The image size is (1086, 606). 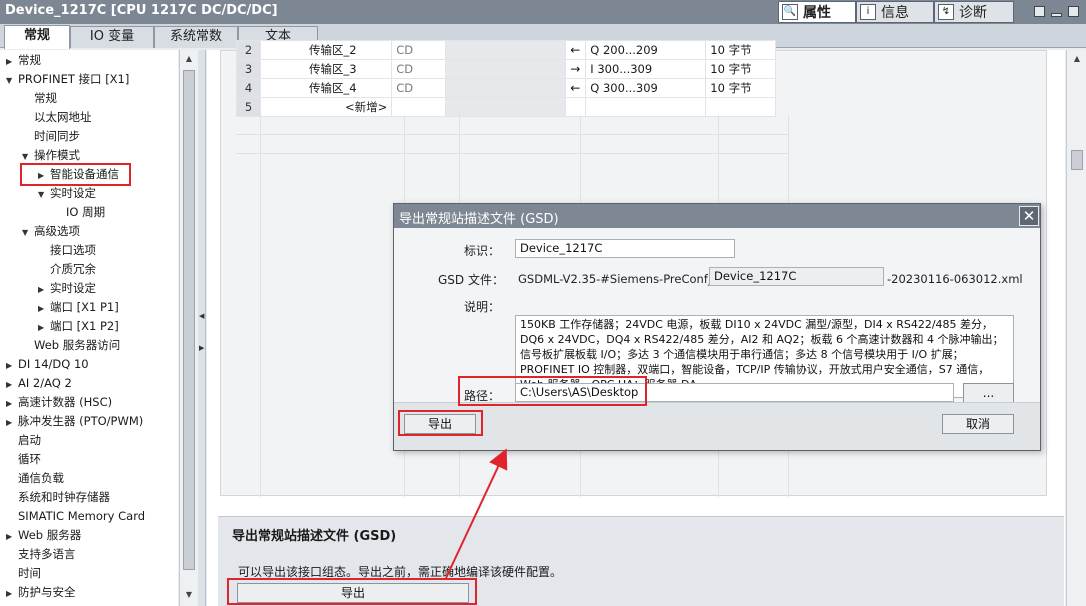 What do you see at coordinates (47, 554) in the screenshot?
I see `tree-item-label: 支持多语言` at bounding box center [47, 554].